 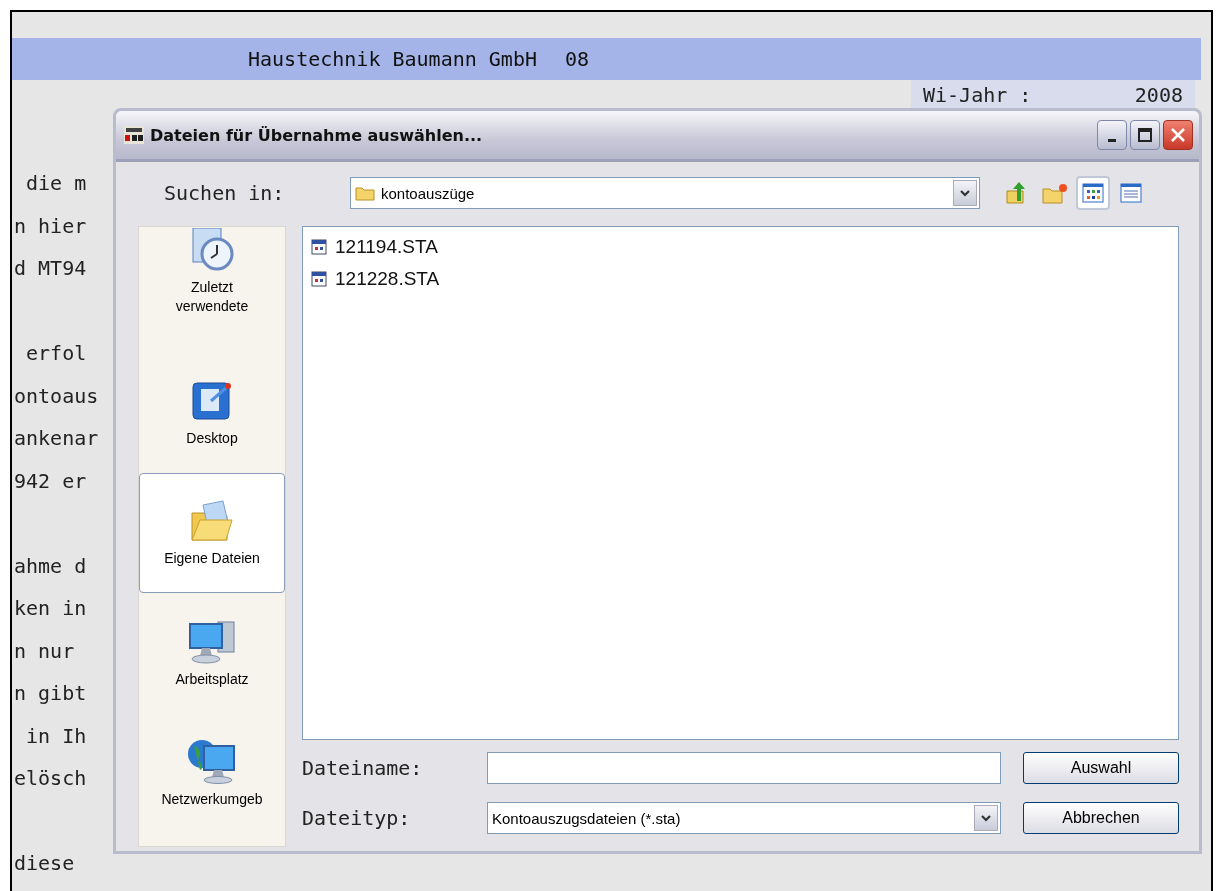 What do you see at coordinates (1158, 95) in the screenshot?
I see `fiscal-year-value: 2008` at bounding box center [1158, 95].